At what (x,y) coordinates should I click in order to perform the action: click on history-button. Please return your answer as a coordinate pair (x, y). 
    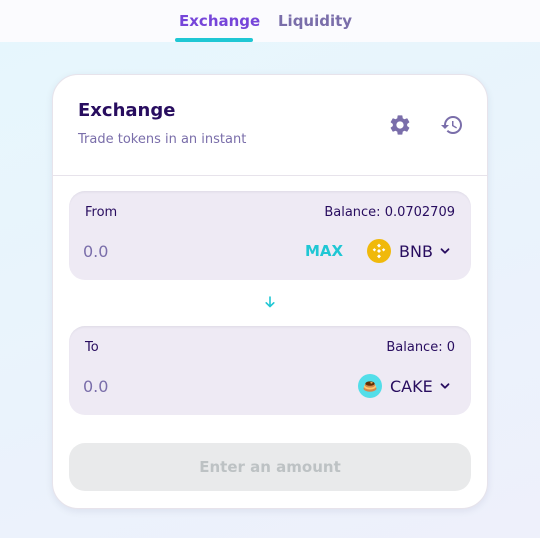
    Looking at the image, I should click on (452, 125).